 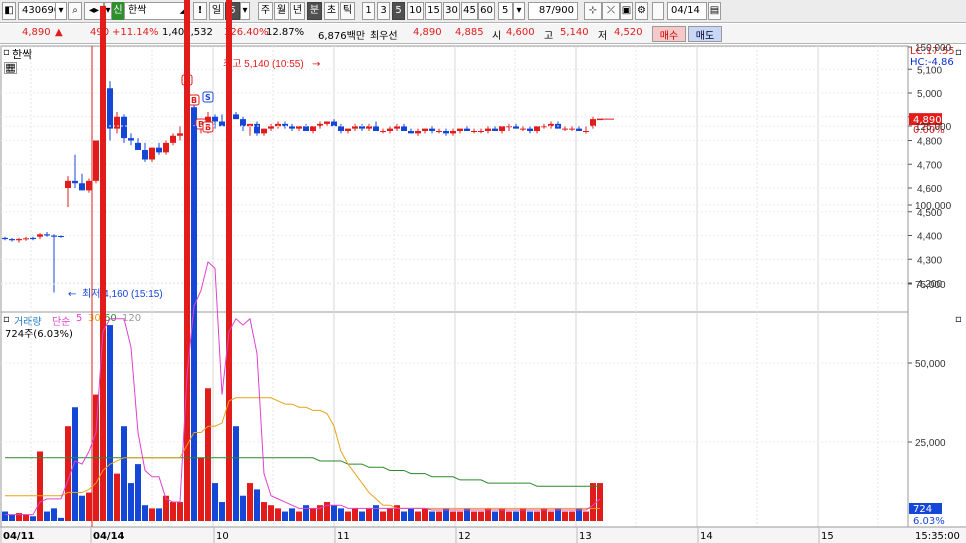 What do you see at coordinates (6, 319) in the screenshot?
I see `volume-panel-handle-icon: ▫` at bounding box center [6, 319].